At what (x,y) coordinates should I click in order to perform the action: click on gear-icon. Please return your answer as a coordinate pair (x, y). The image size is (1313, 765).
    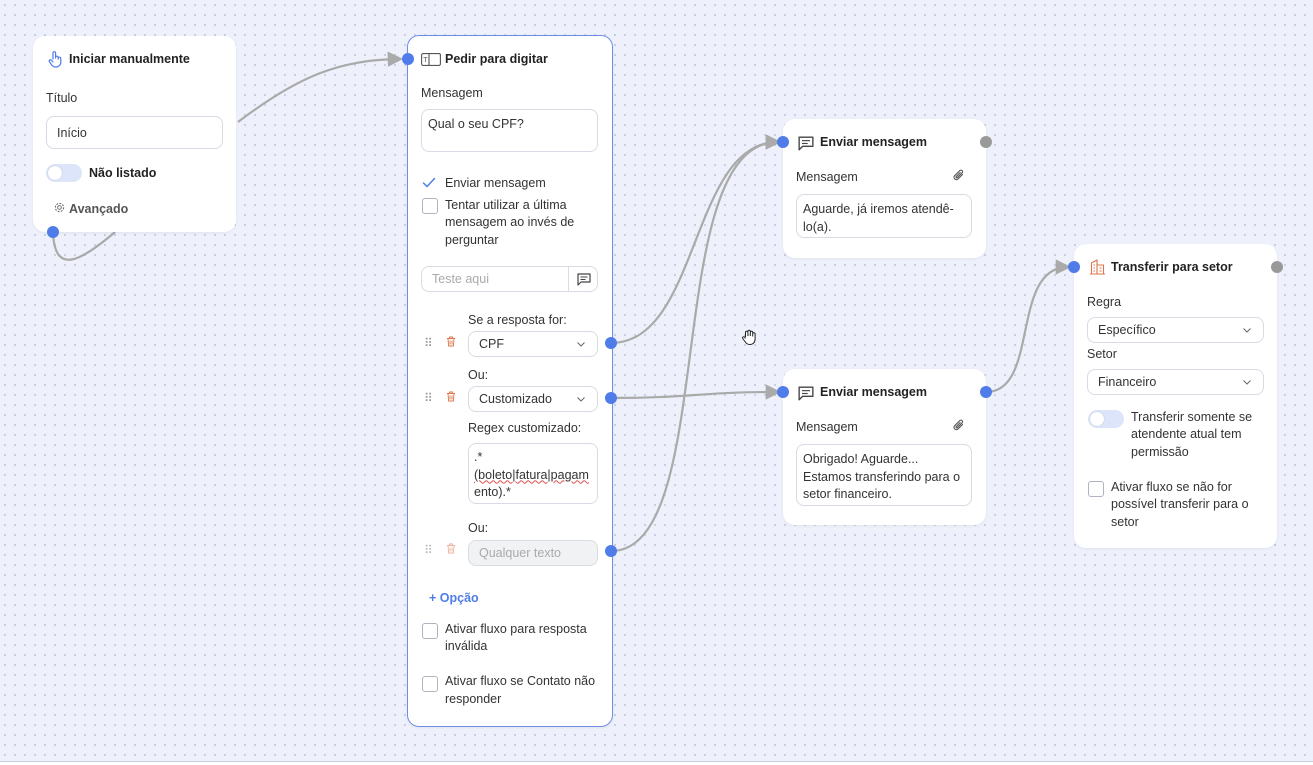
    Looking at the image, I should click on (59, 207).